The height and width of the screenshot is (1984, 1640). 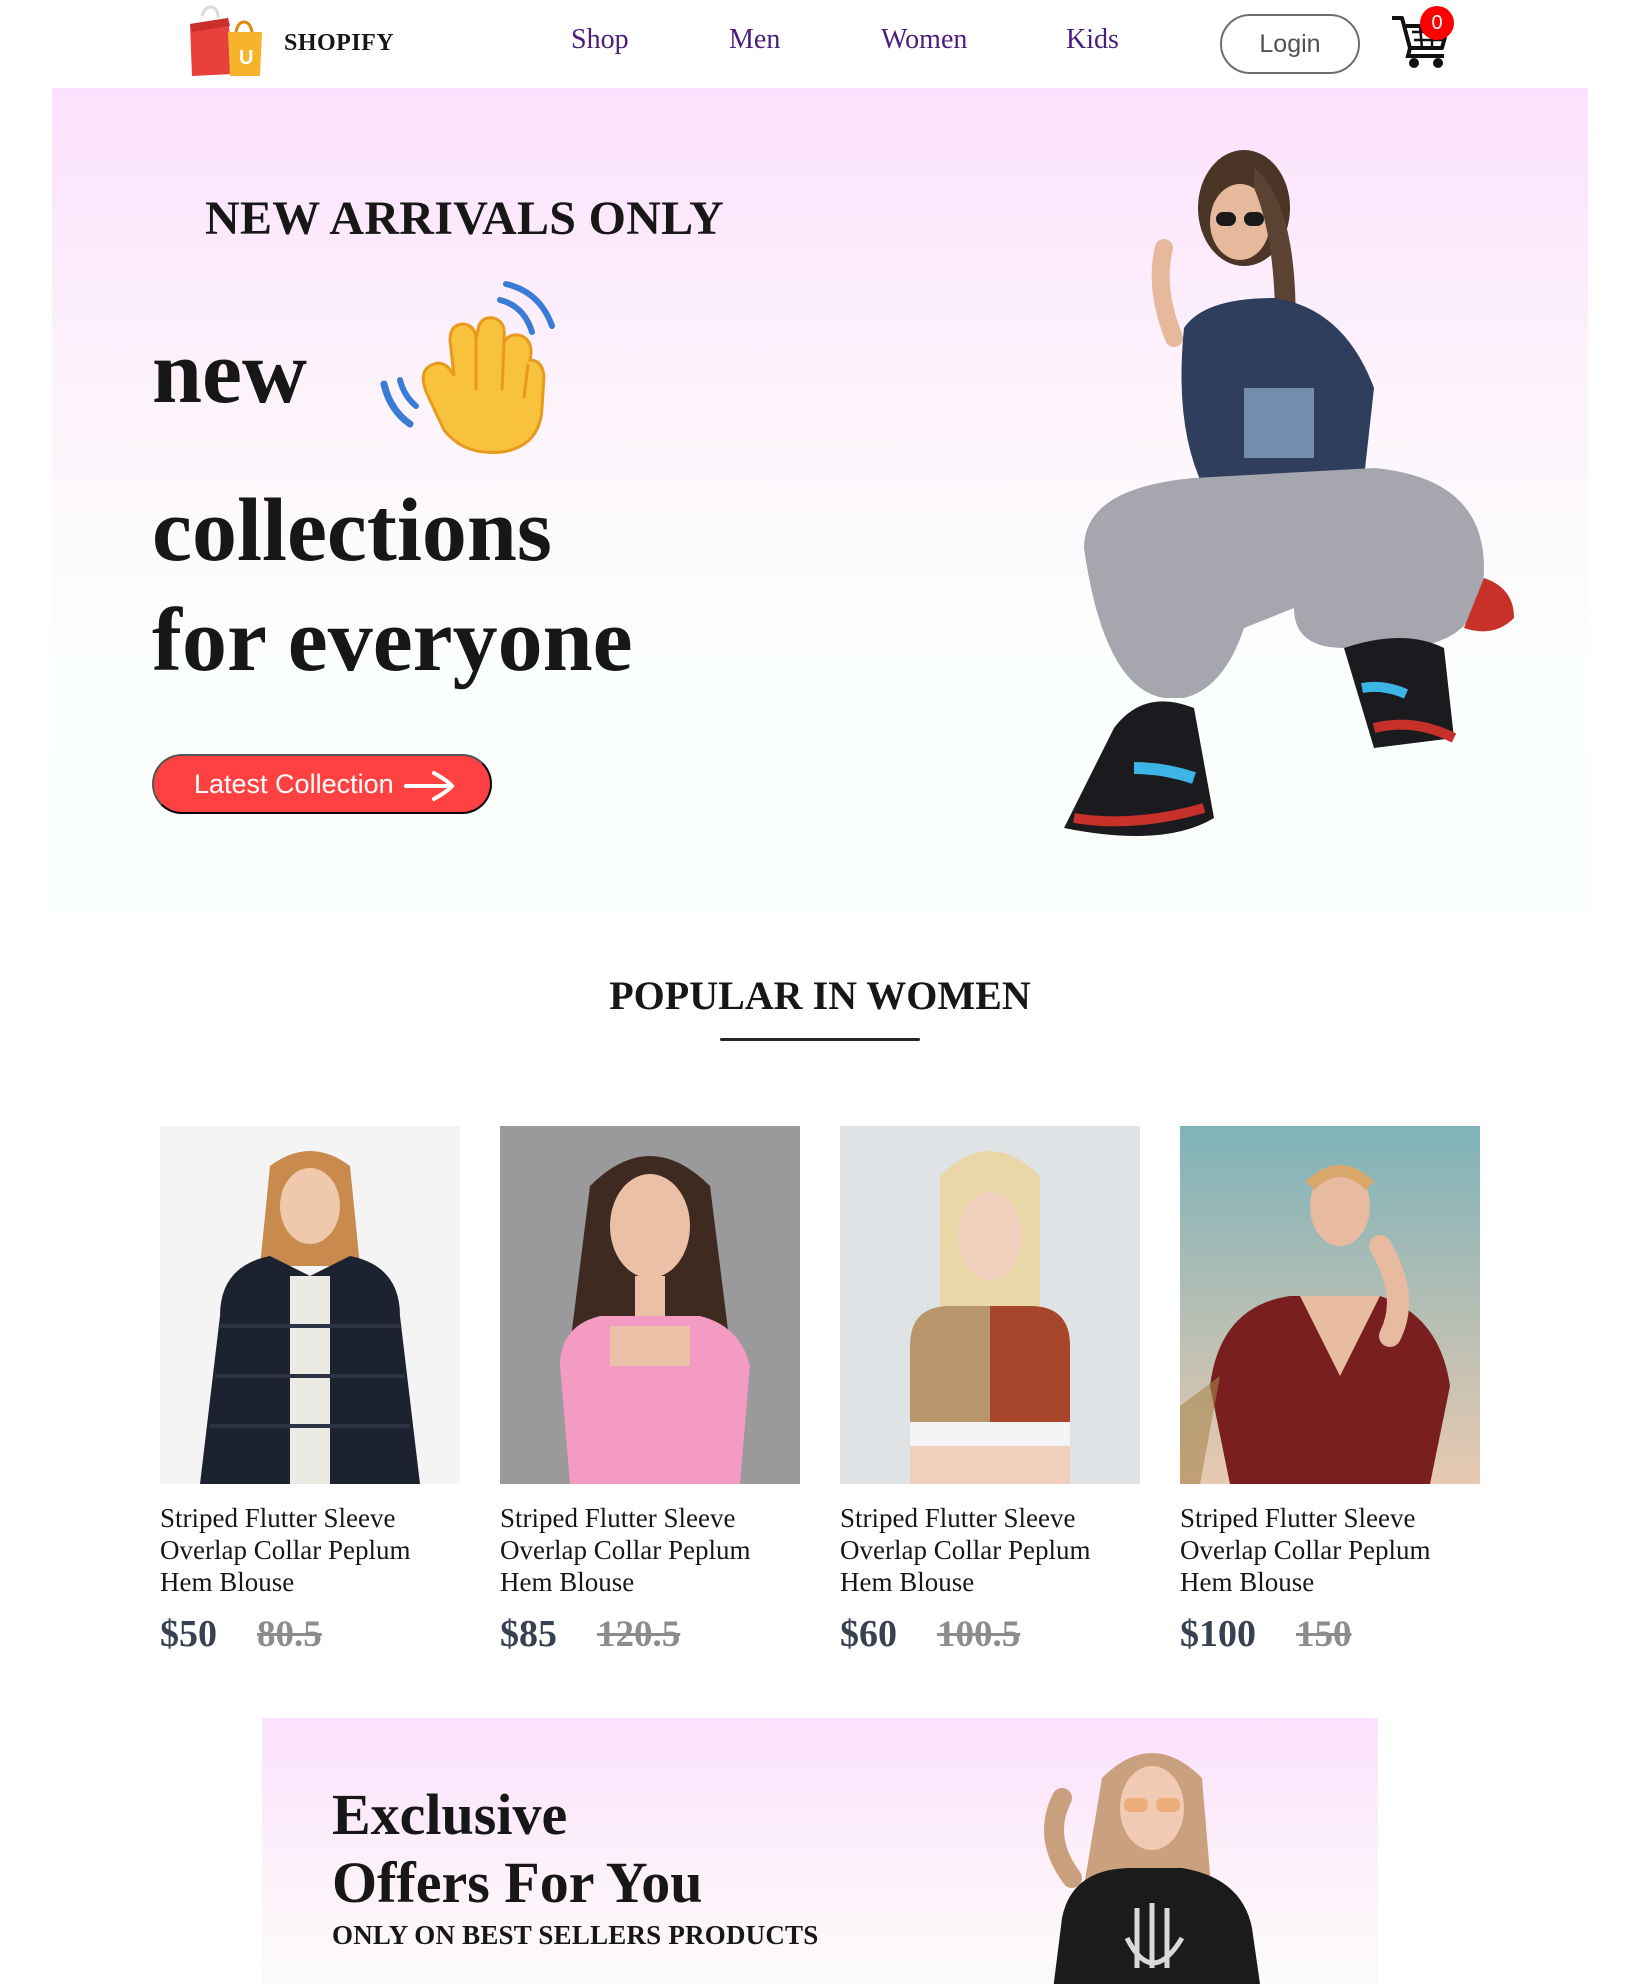 I want to click on new-price: $100, so click(x=1218, y=1634).